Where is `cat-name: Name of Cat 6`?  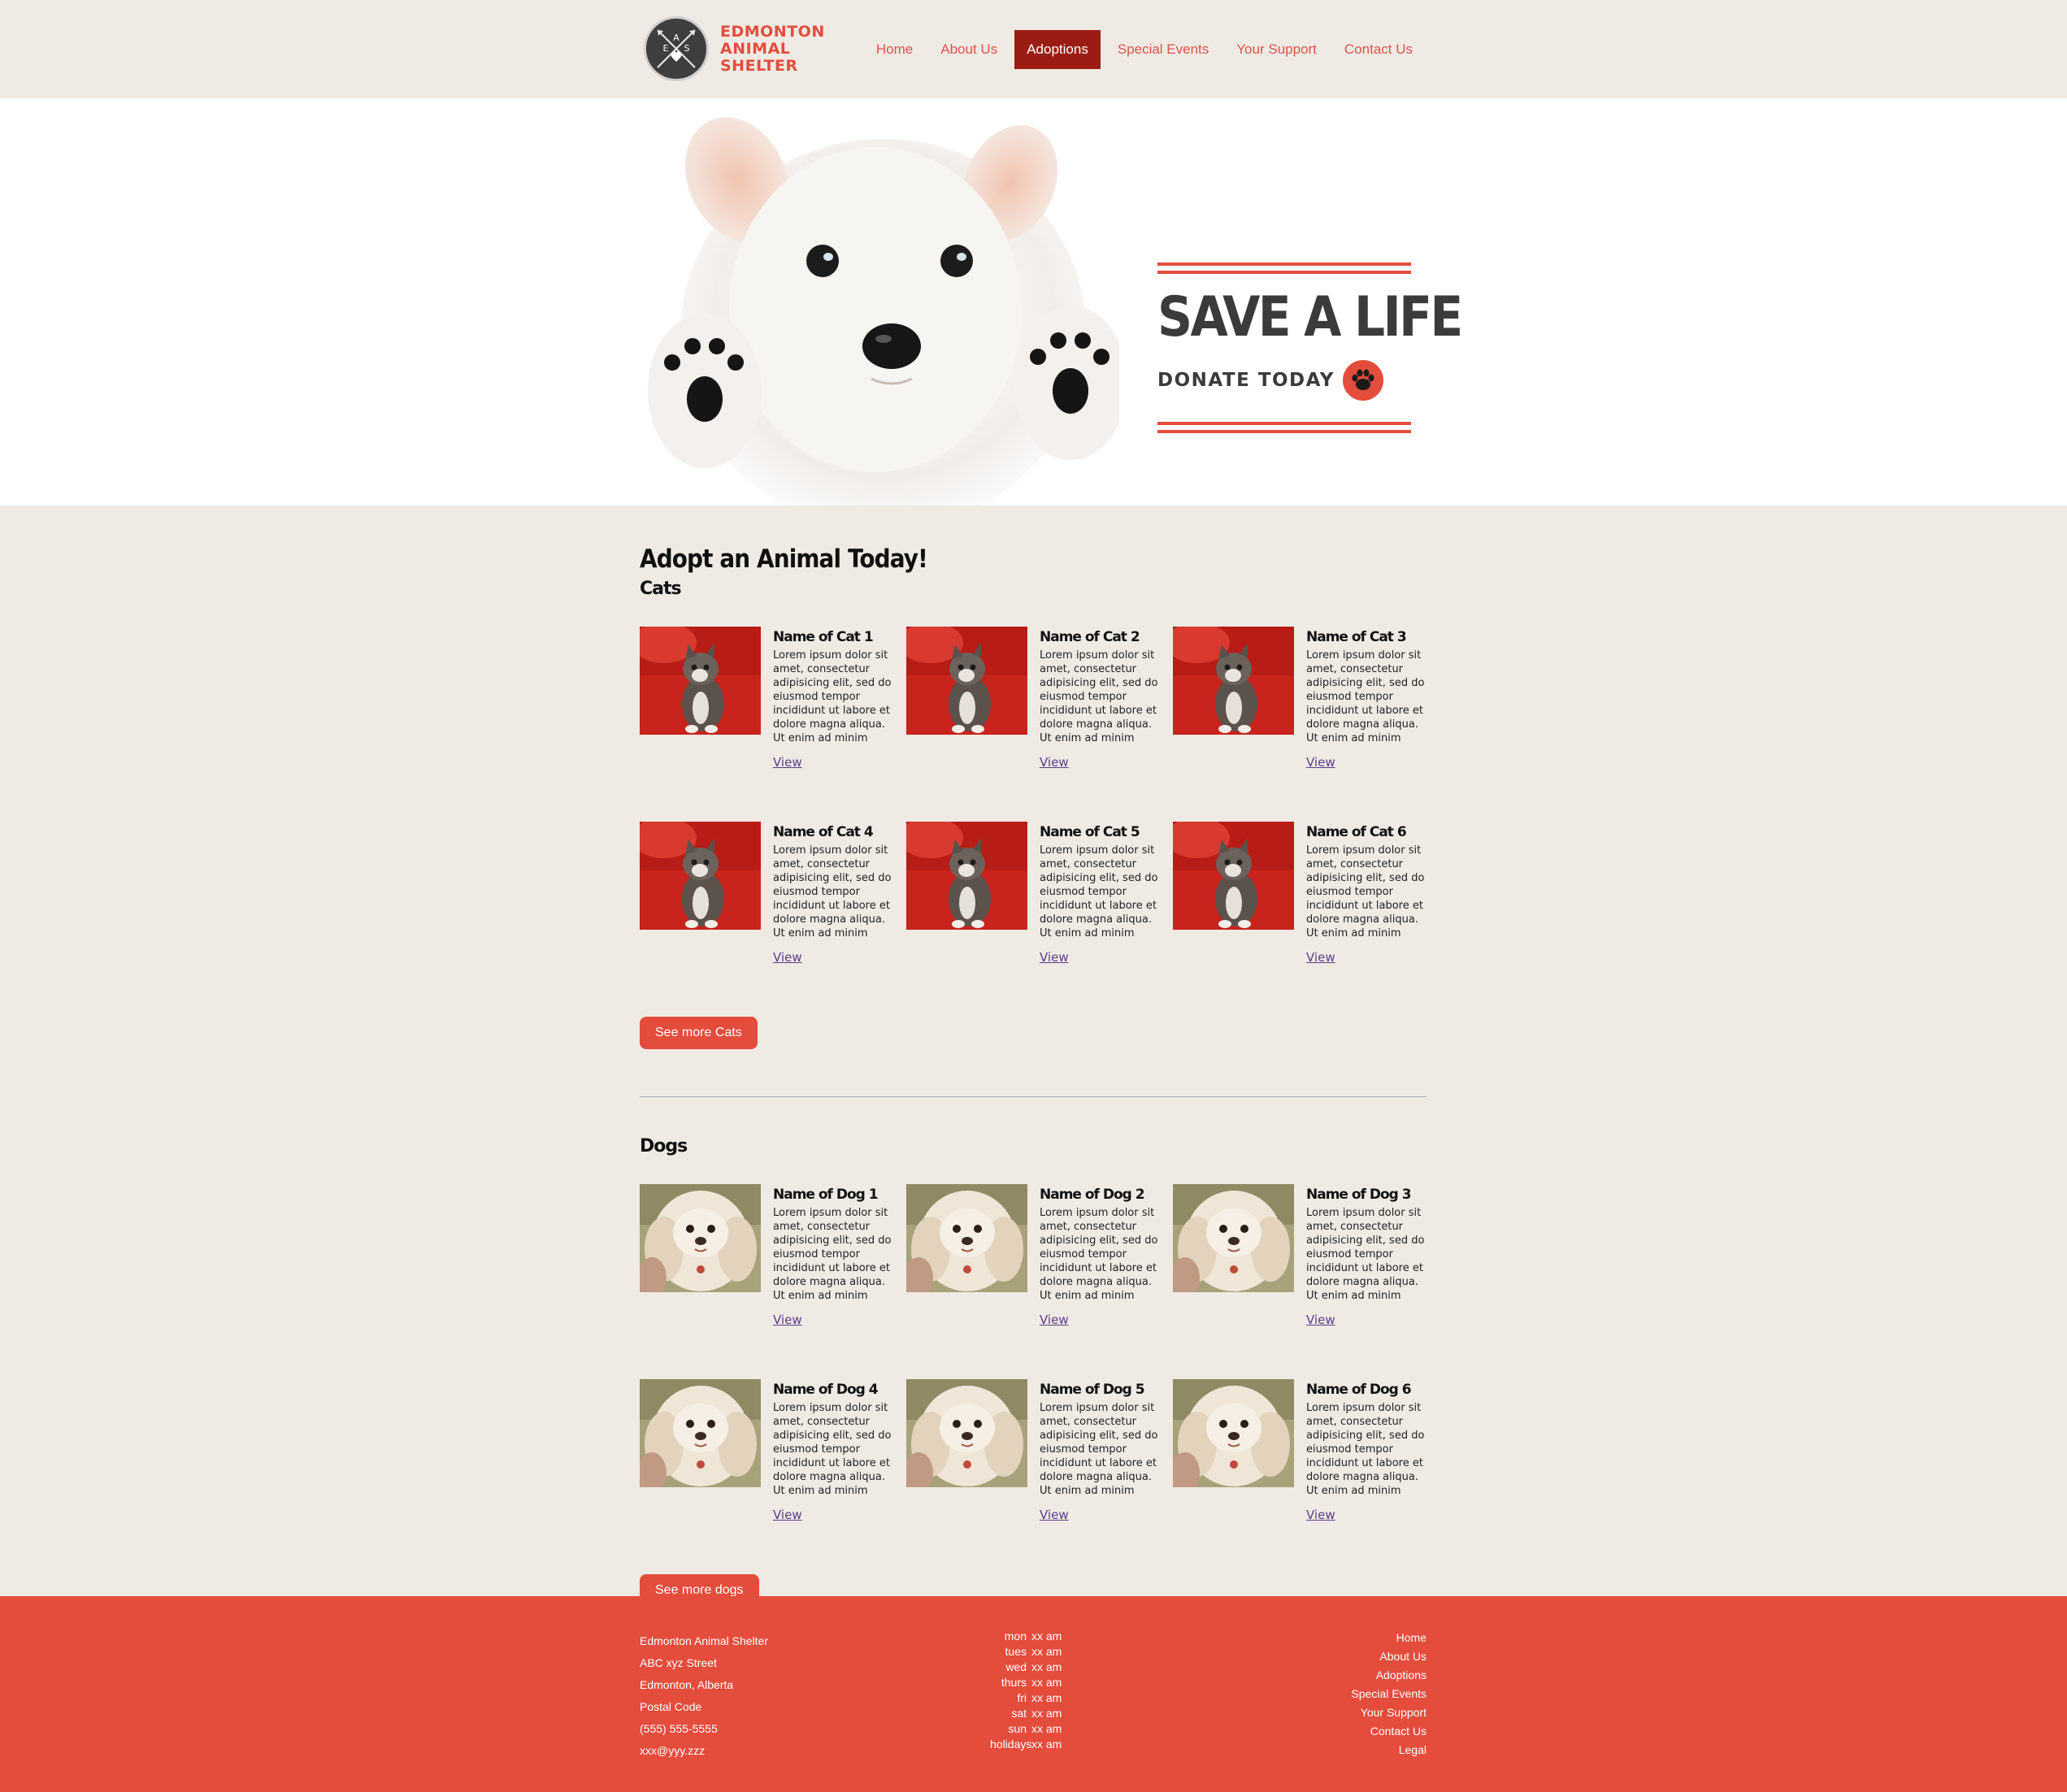 cat-name: Name of Cat 6 is located at coordinates (1356, 832).